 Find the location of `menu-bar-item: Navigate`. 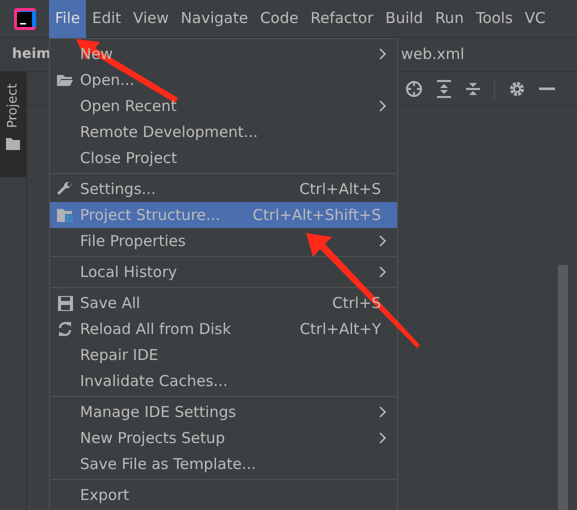

menu-bar-item: Navigate is located at coordinates (214, 19).